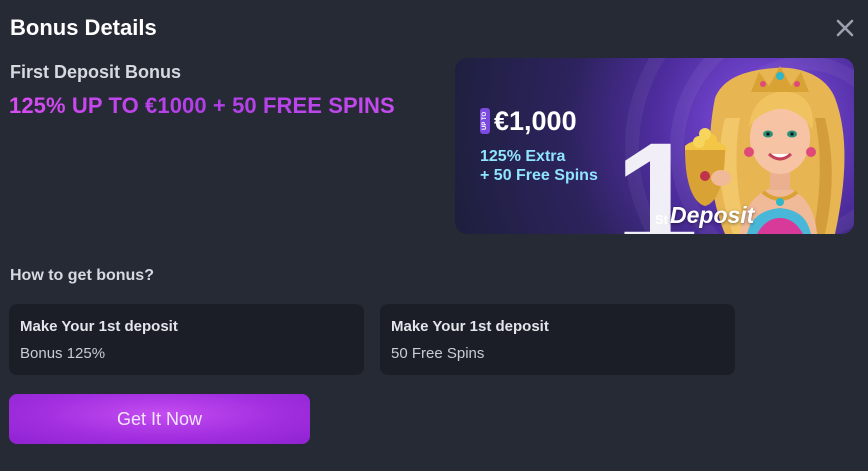 The width and height of the screenshot is (868, 471). I want to click on step-value: 50 Free Spins, so click(438, 353).